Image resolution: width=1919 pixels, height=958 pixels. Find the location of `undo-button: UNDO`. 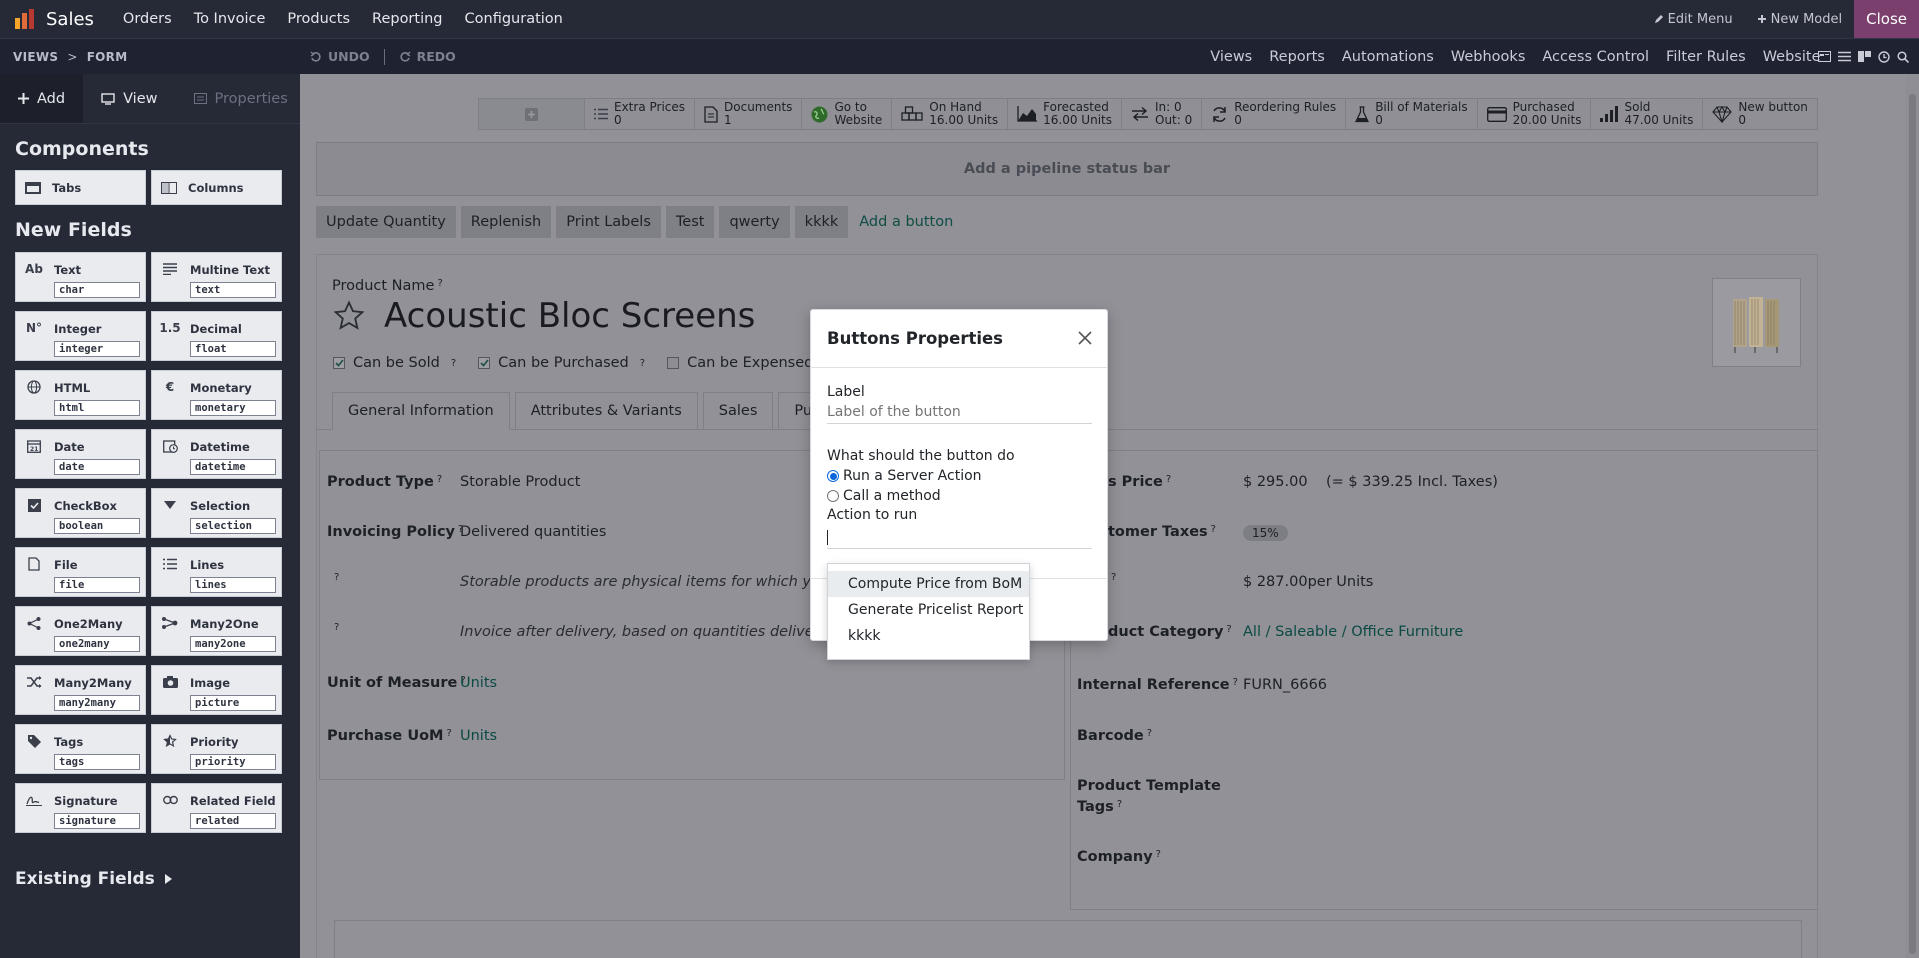

undo-button: UNDO is located at coordinates (349, 56).